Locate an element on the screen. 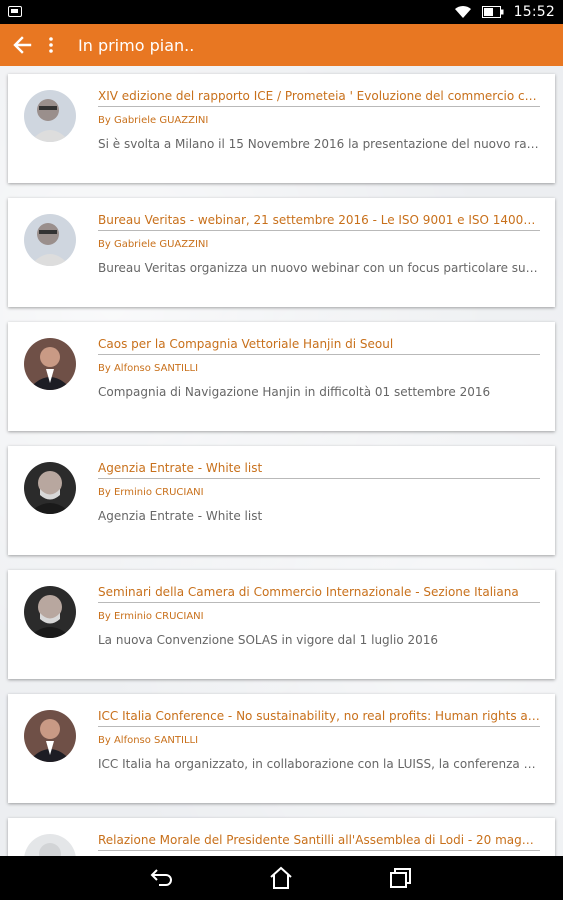 Image resolution: width=563 pixels, height=900 pixels. status-right: 15:52 is located at coordinates (504, 12).